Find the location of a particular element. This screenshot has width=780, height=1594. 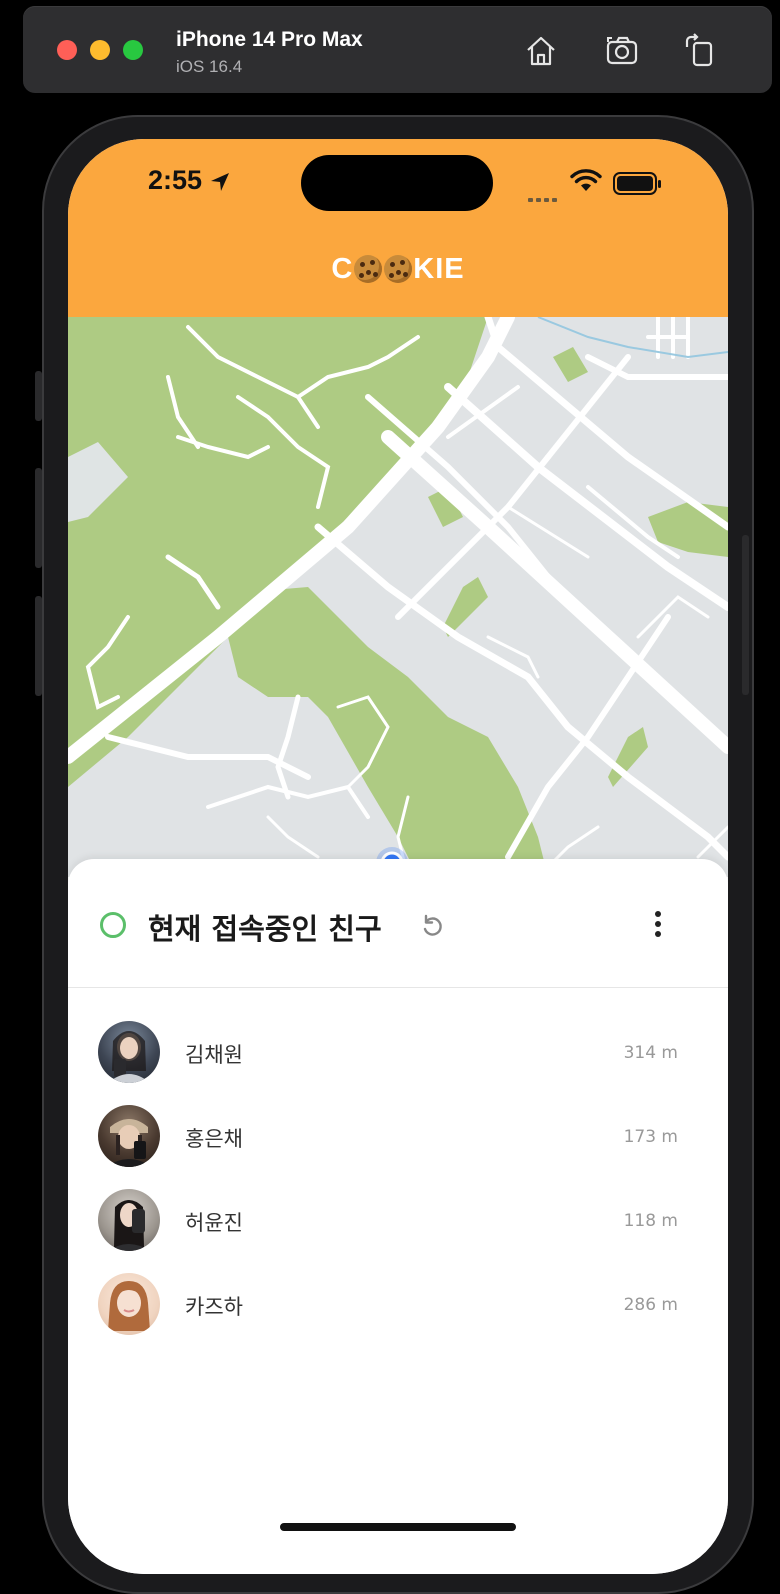

os-version: iOS 16.4 is located at coordinates (209, 66).